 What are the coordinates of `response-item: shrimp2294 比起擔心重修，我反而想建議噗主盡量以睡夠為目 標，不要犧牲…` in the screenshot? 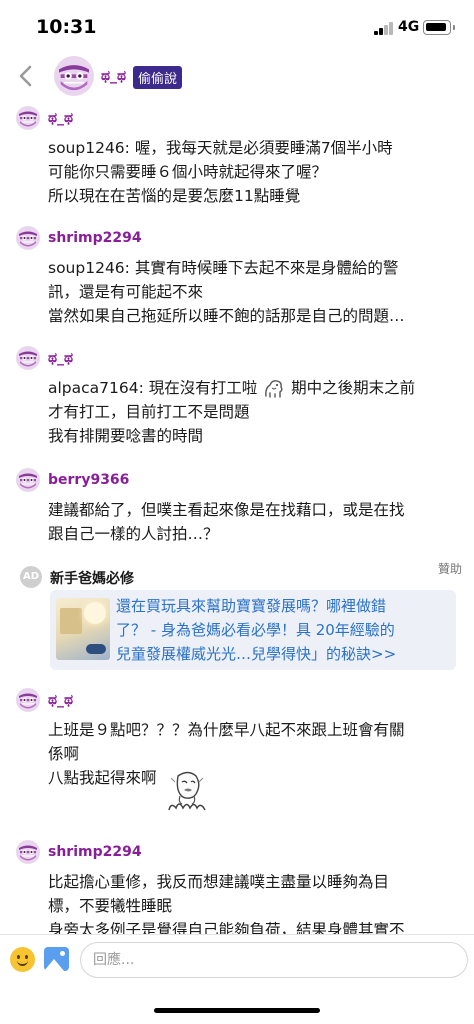 It's located at (237, 886).